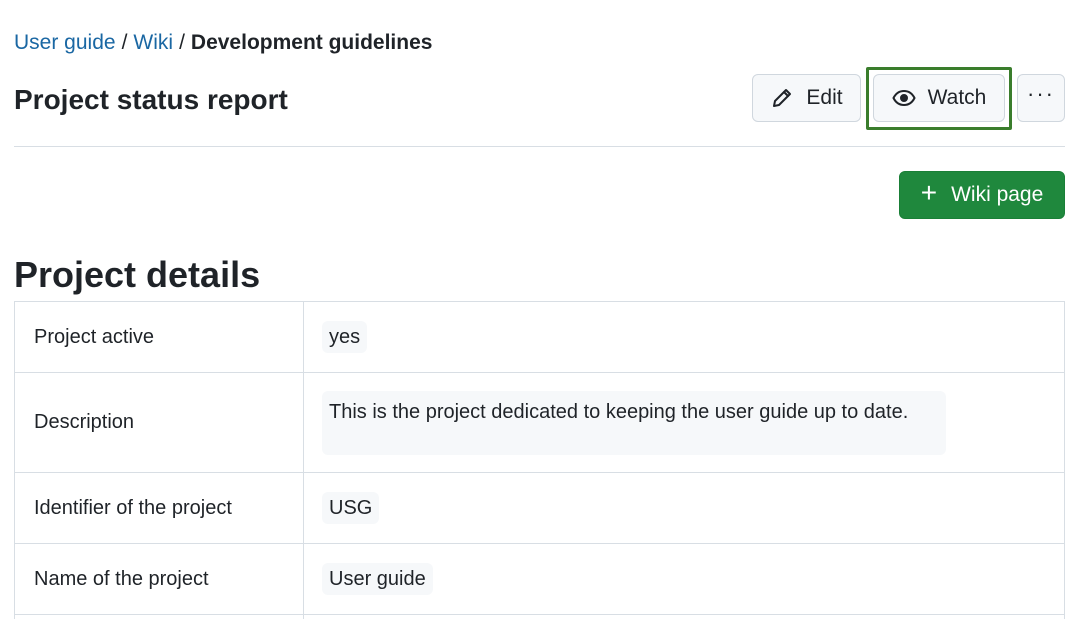 Image resolution: width=1075 pixels, height=619 pixels. What do you see at coordinates (377, 579) in the screenshot?
I see `row-value: User guide` at bounding box center [377, 579].